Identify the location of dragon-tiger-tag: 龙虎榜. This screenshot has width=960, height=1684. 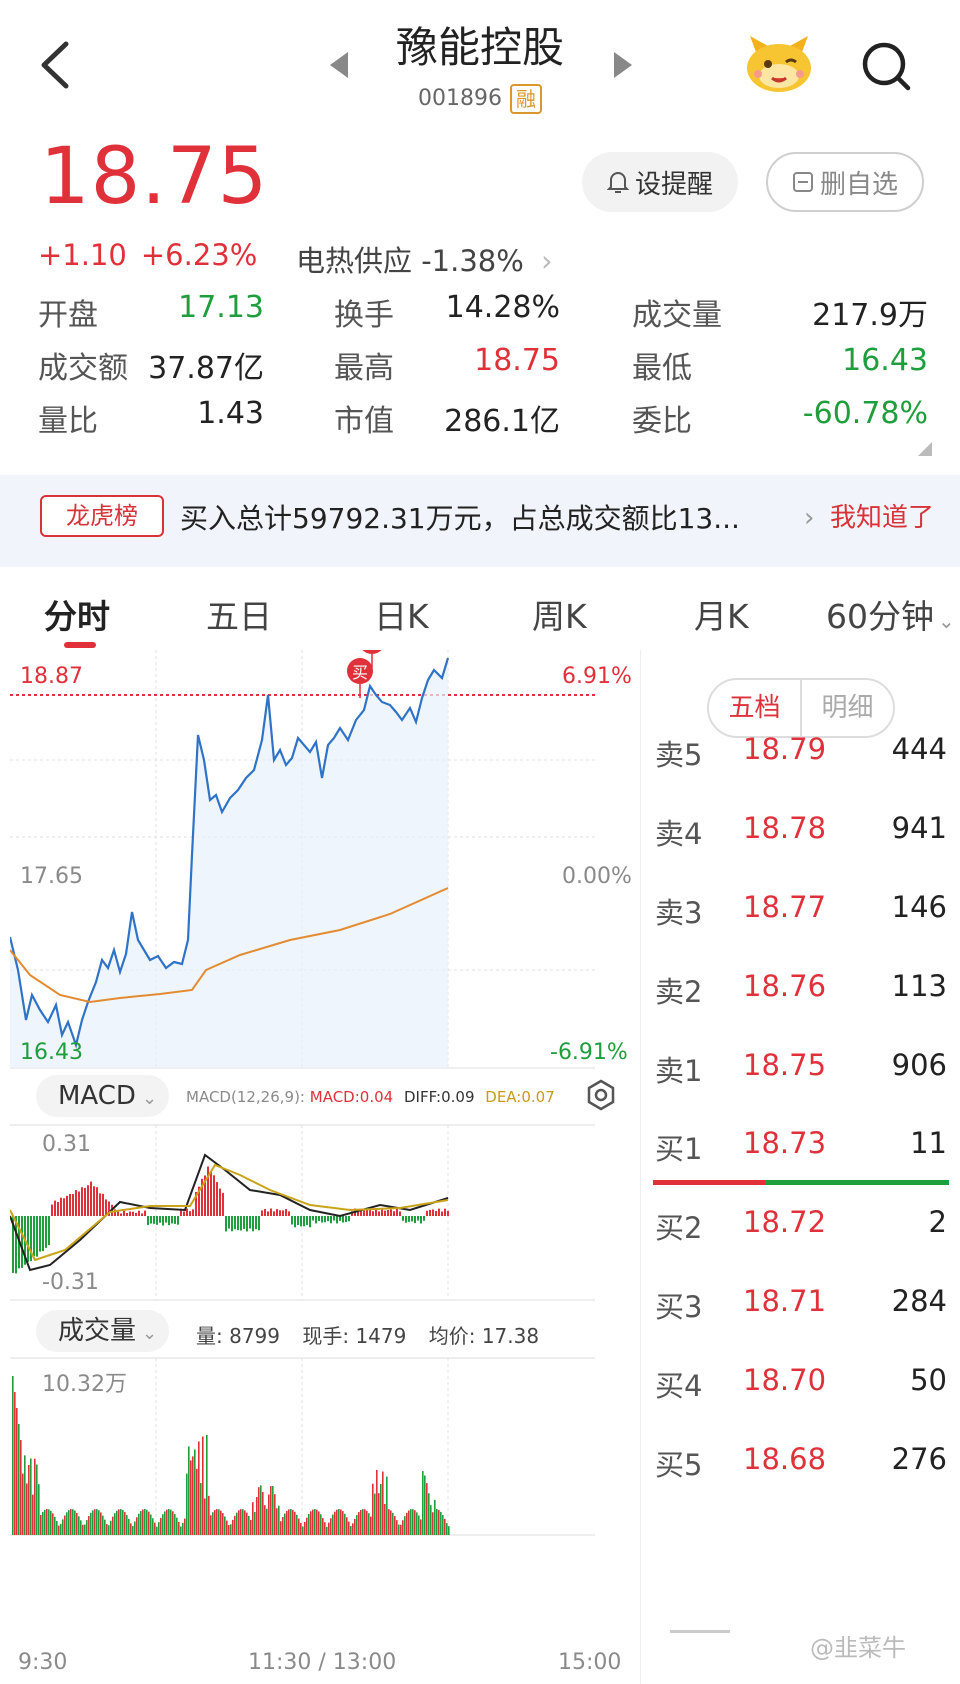
(102, 516).